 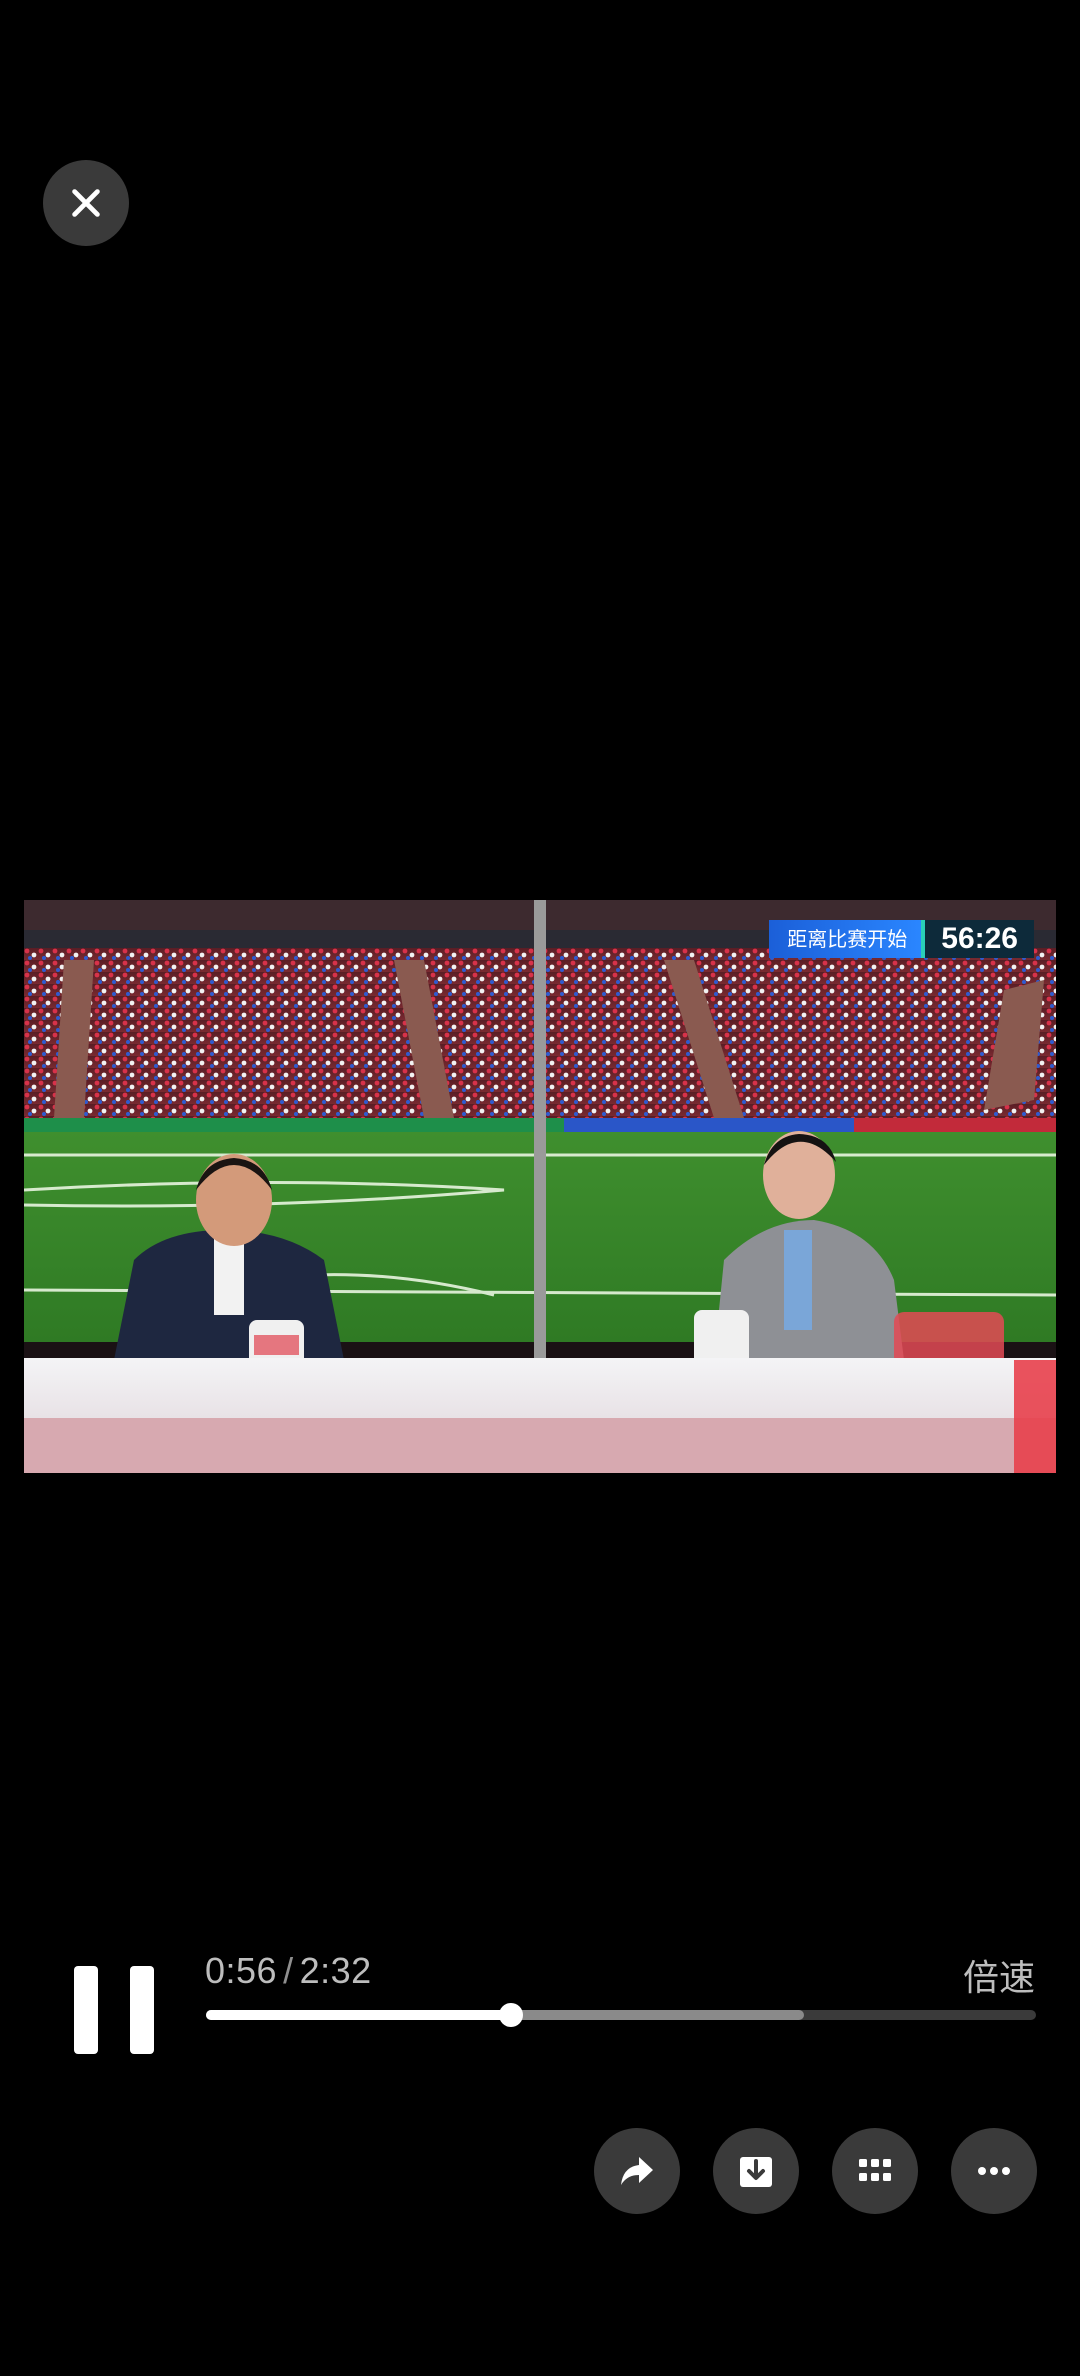 I want to click on grid-icon, so click(x=875, y=2170).